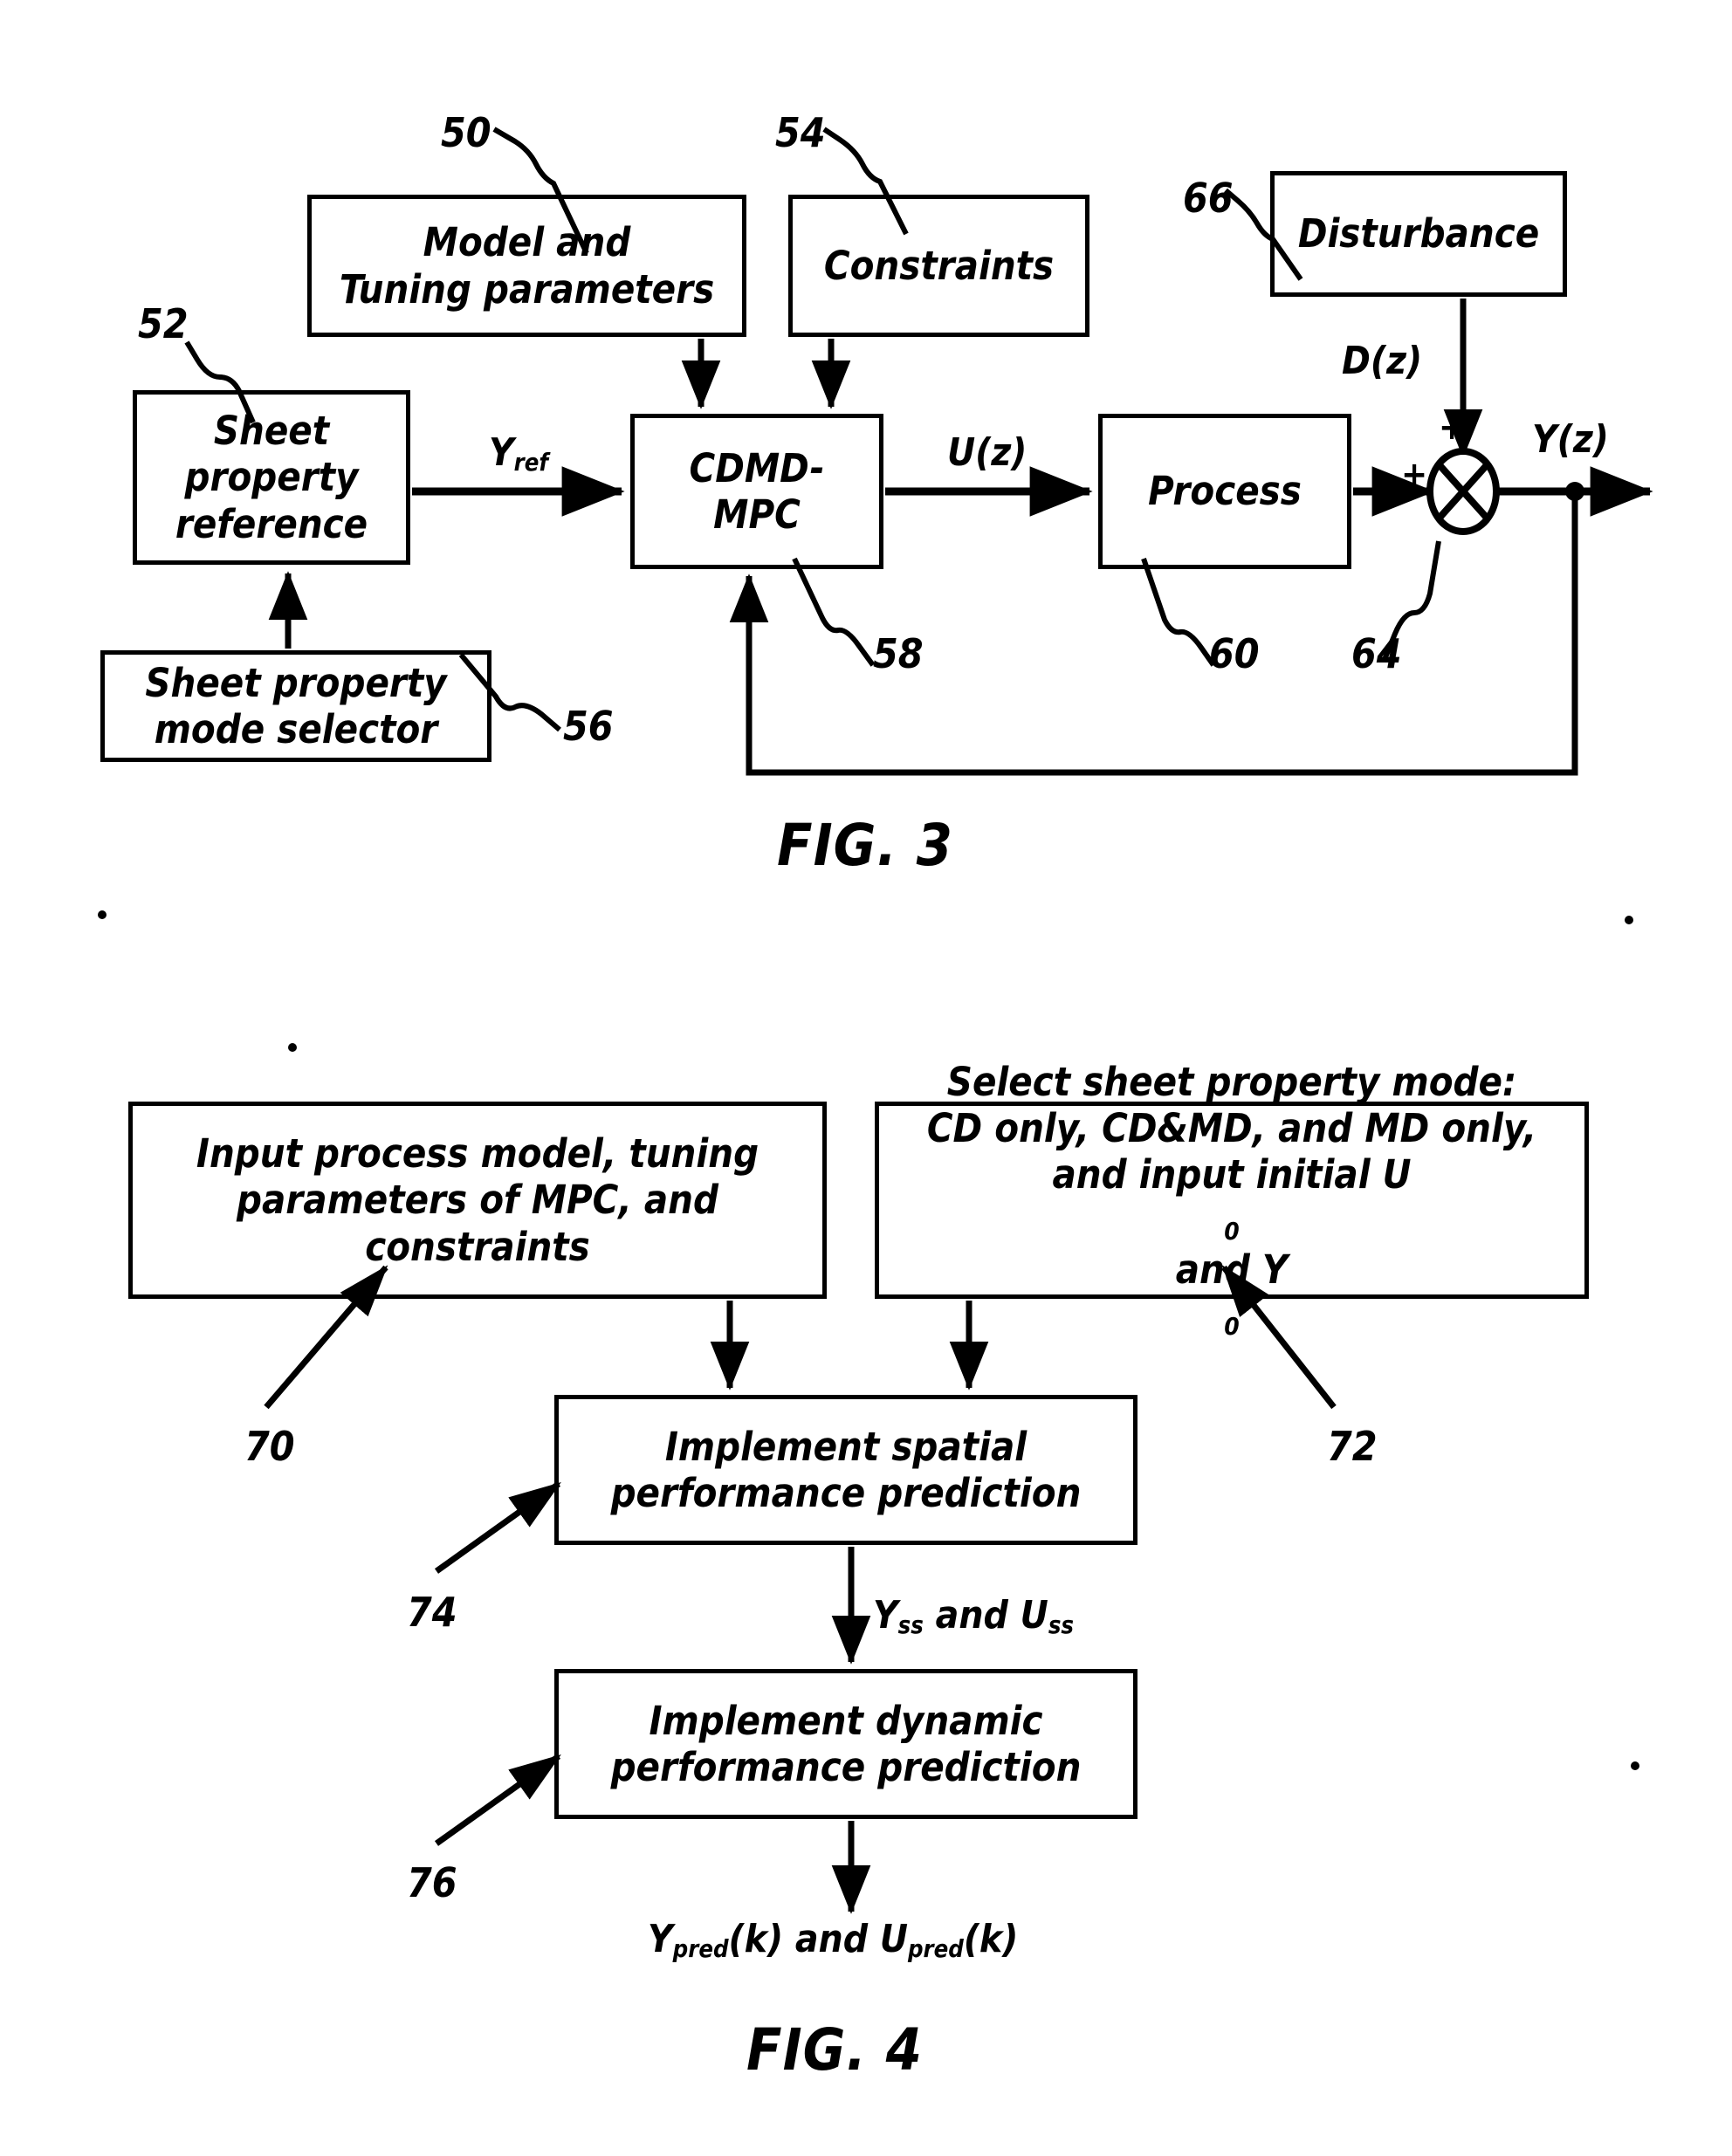 Image resolution: width=1732 pixels, height=2156 pixels. What do you see at coordinates (1635, 1765) in the screenshot?
I see `scan-artifact-dot-lower-right` at bounding box center [1635, 1765].